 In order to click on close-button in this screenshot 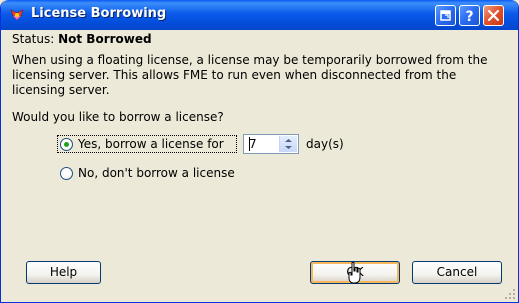, I will do `click(493, 15)`.